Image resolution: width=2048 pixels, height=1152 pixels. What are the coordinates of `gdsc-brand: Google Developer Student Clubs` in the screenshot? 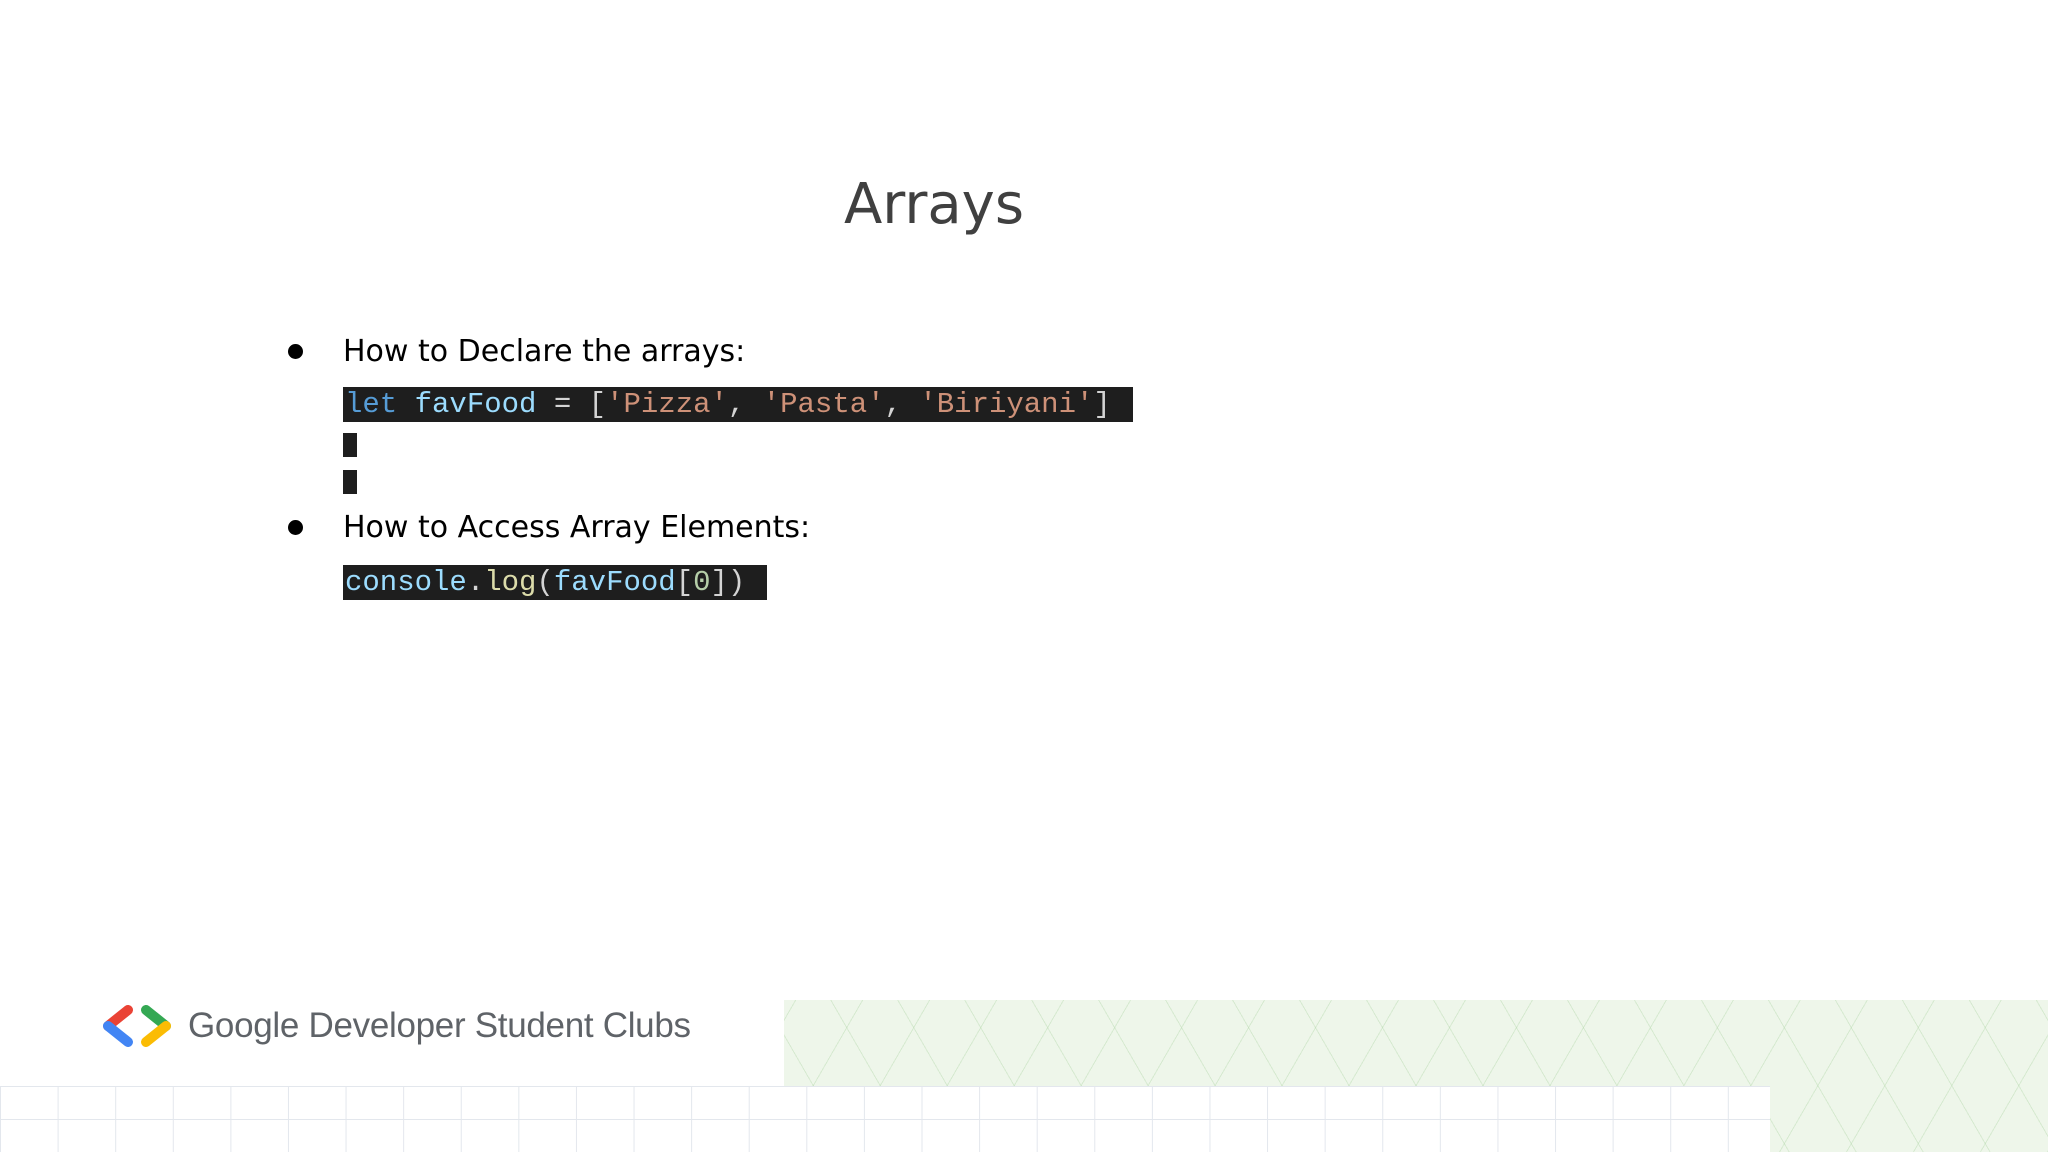 It's located at (395, 1026).